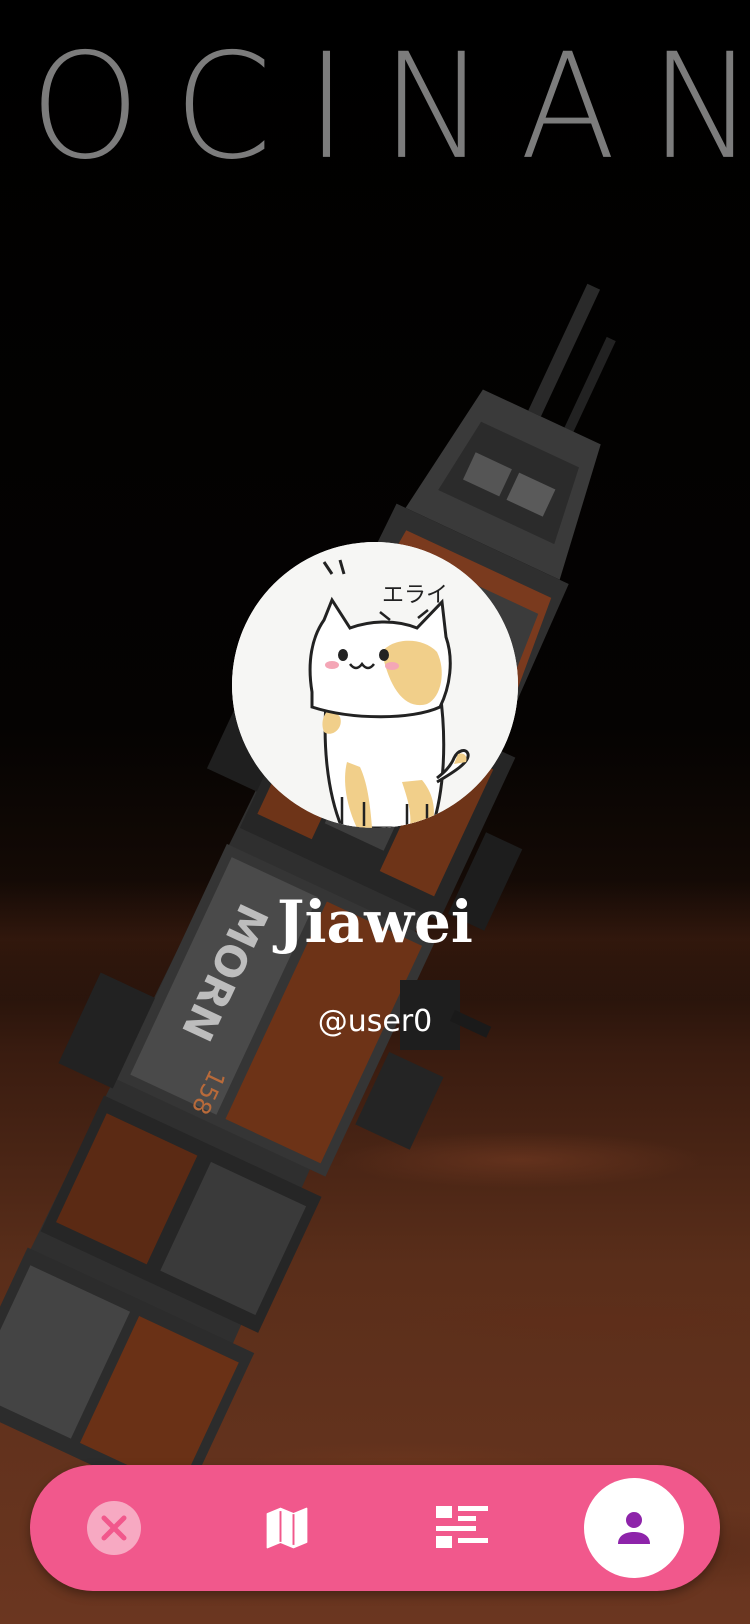 This screenshot has height=1624, width=750. Describe the element at coordinates (375, 922) in the screenshot. I see `display-name: Jiawei` at that location.